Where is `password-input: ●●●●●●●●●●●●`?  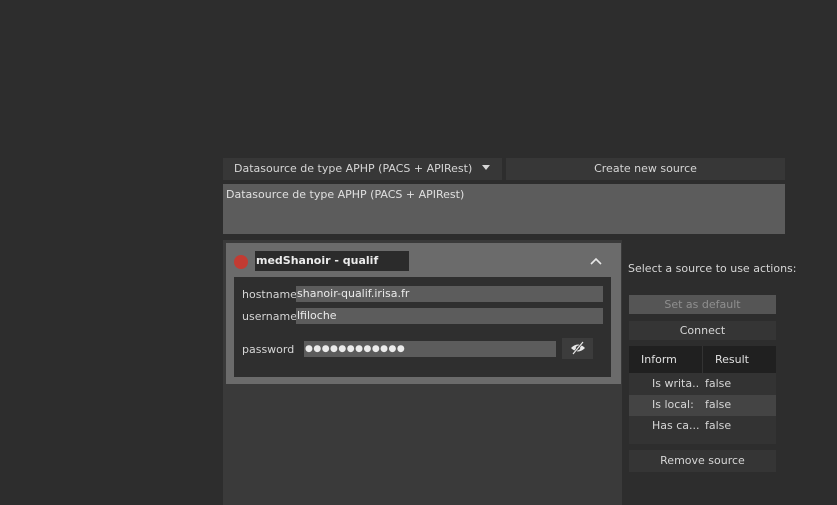 password-input: ●●●●●●●●●●●● is located at coordinates (430, 349).